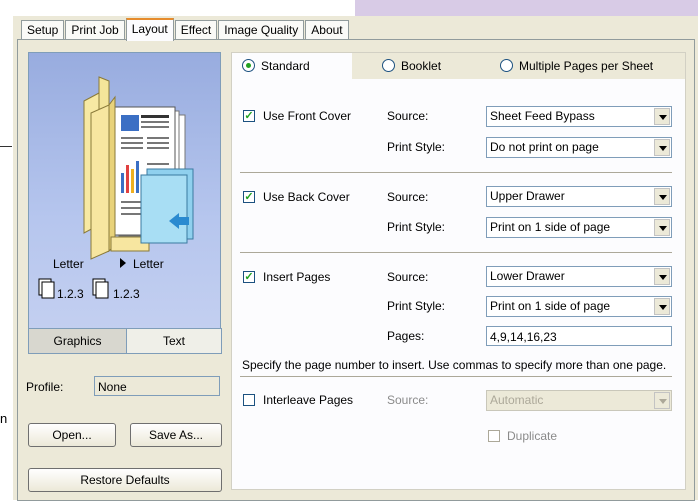  What do you see at coordinates (95, 29) in the screenshot?
I see `tab-print-job: Print Job` at bounding box center [95, 29].